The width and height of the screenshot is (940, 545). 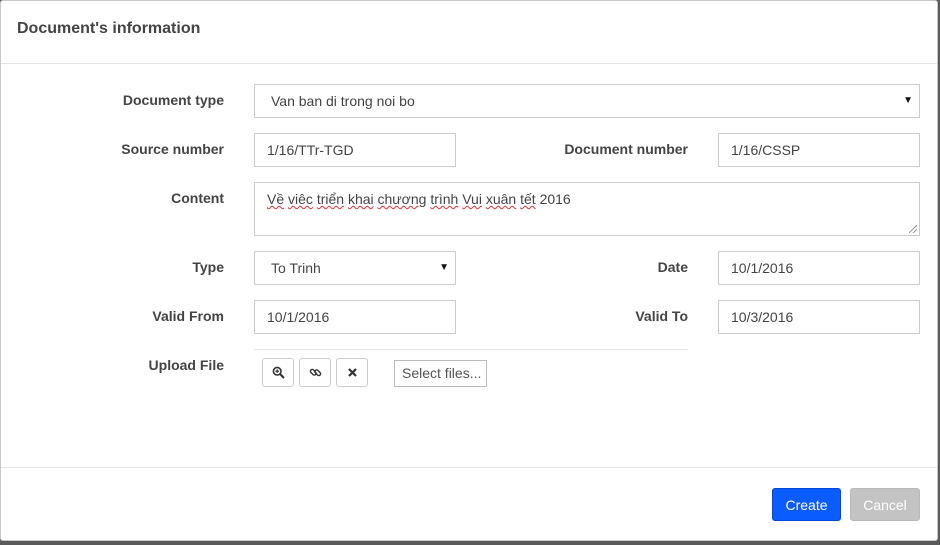 I want to click on zoom-in-icon, so click(x=278, y=372).